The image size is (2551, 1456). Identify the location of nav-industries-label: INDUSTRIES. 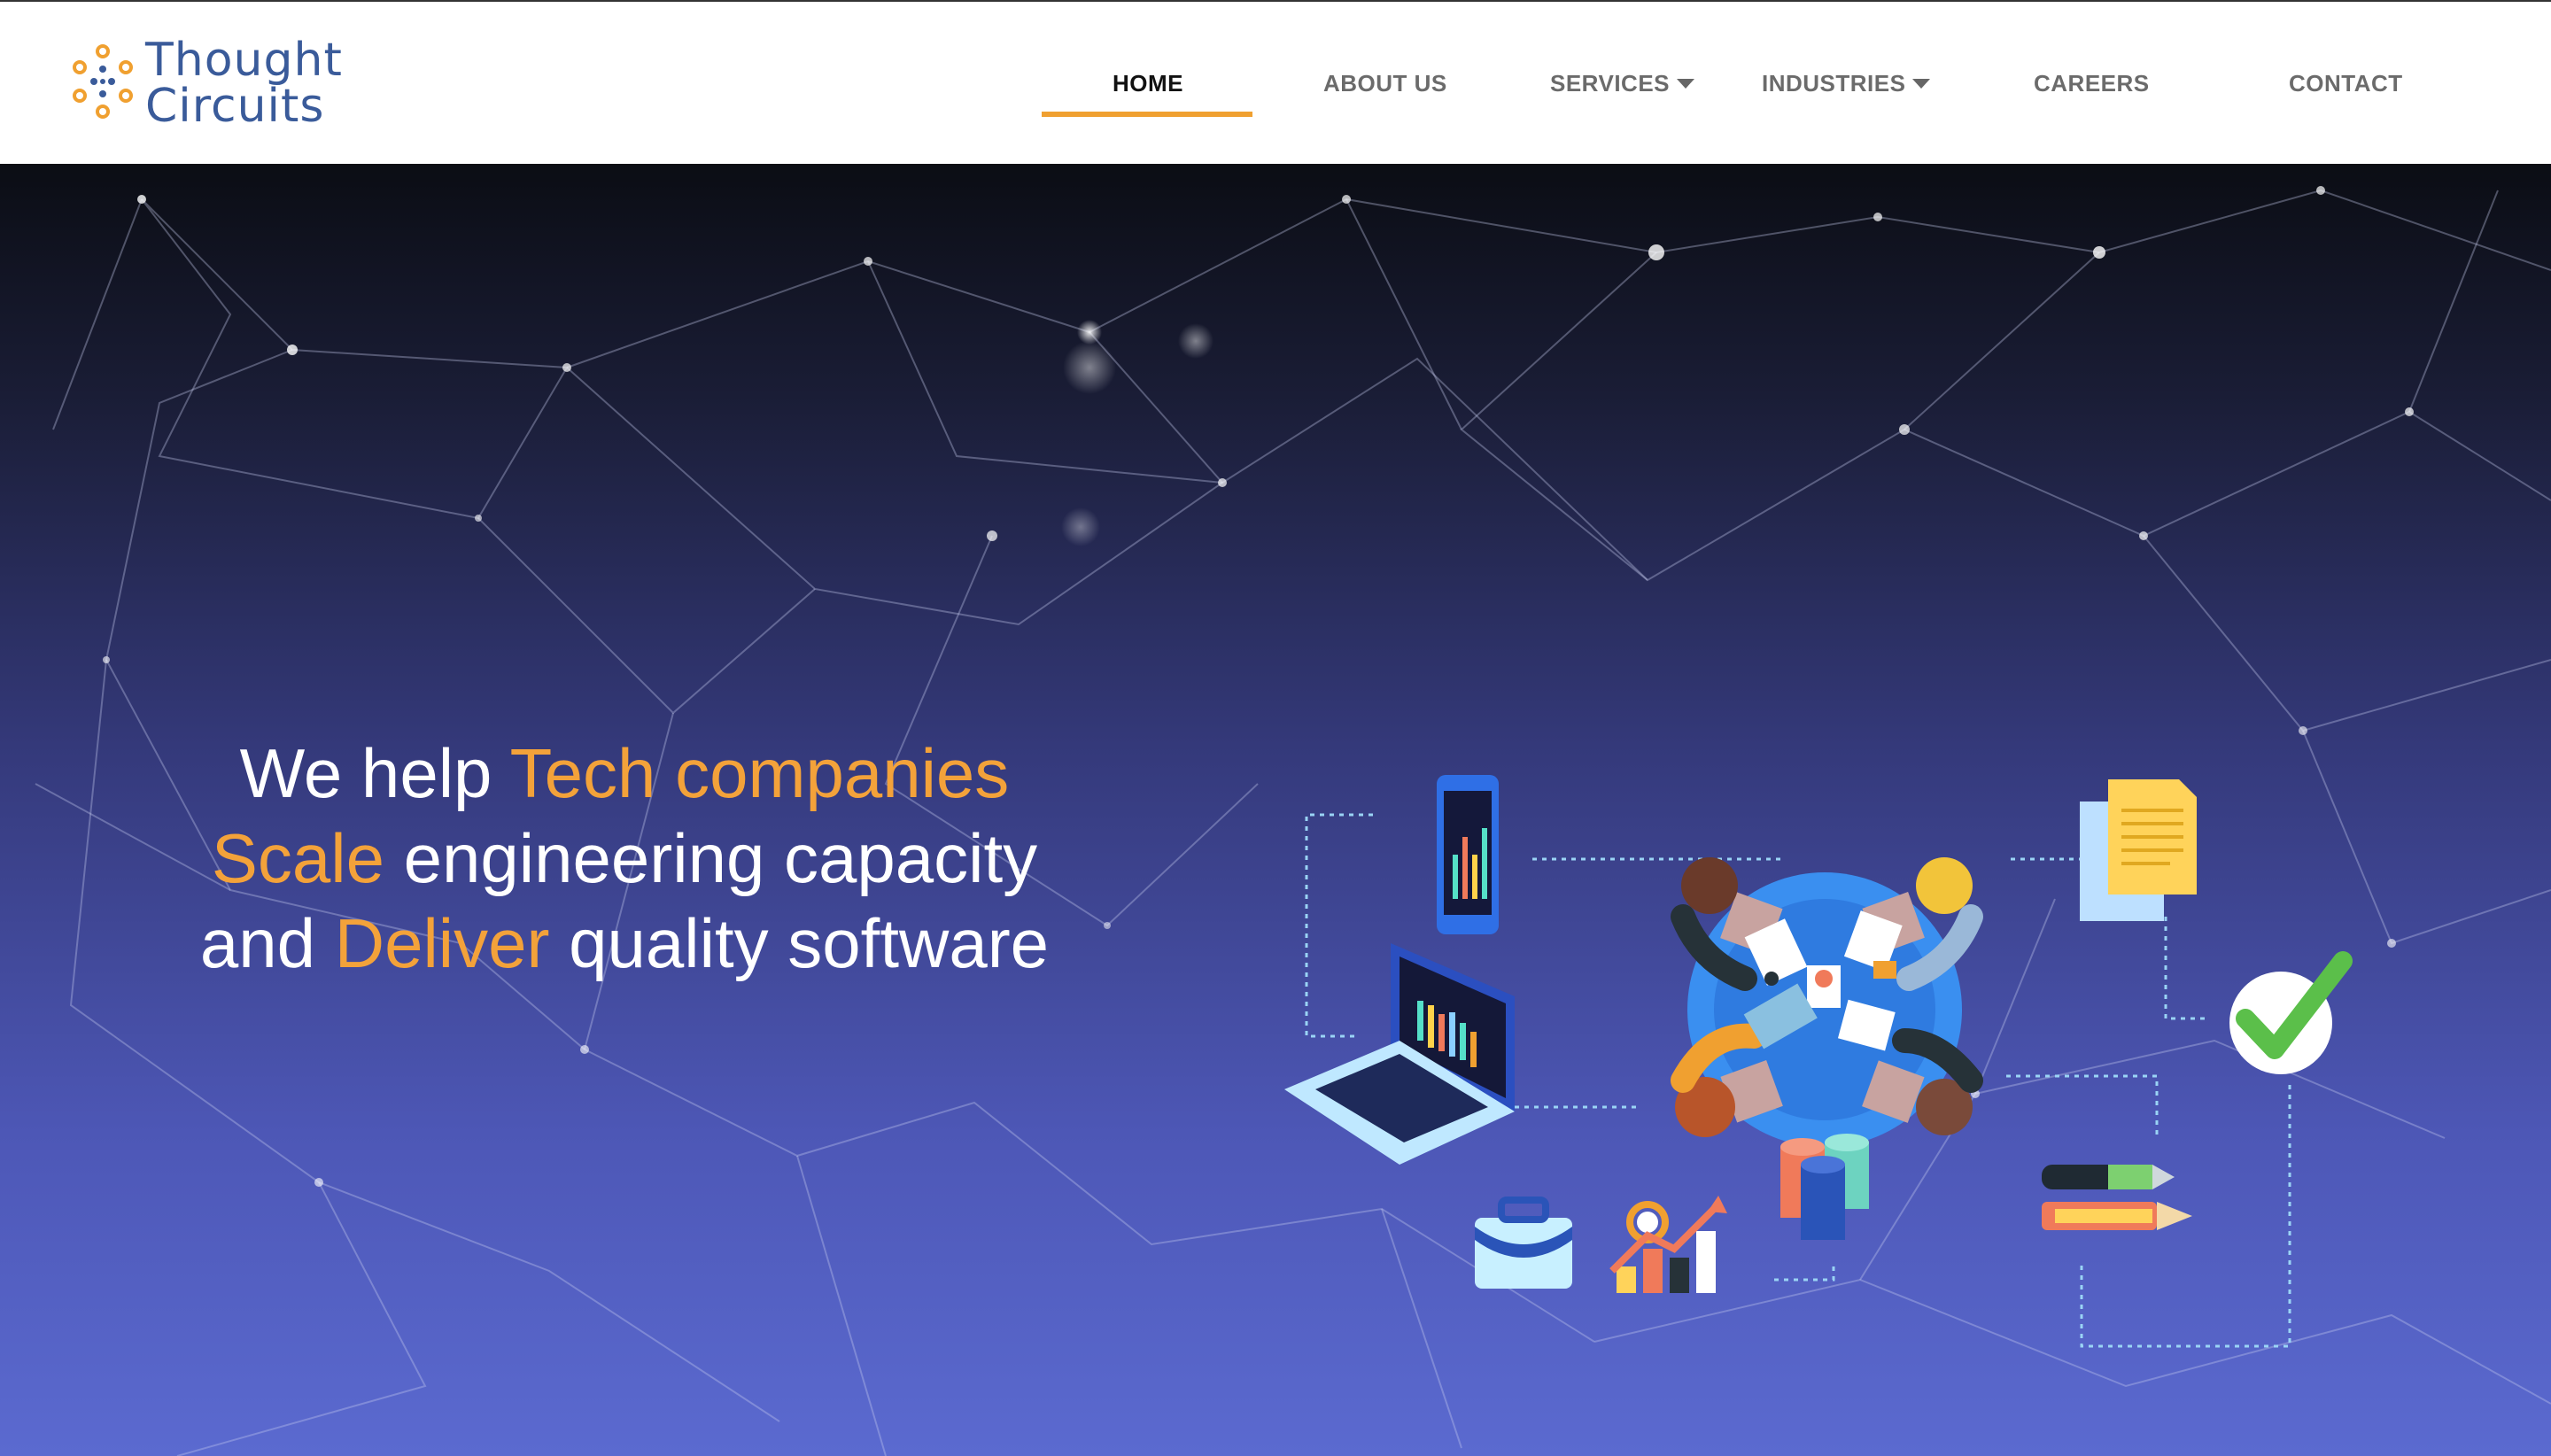
(1834, 83).